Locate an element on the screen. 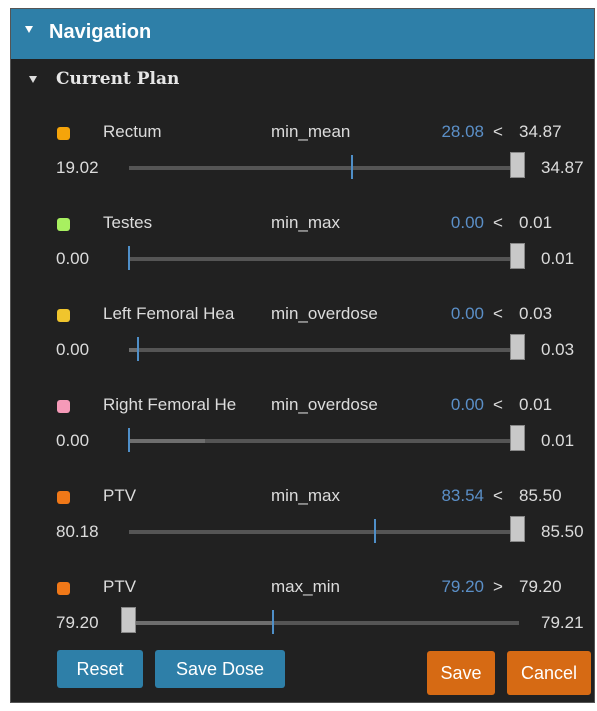  comparison-operator: > is located at coordinates (498, 586).